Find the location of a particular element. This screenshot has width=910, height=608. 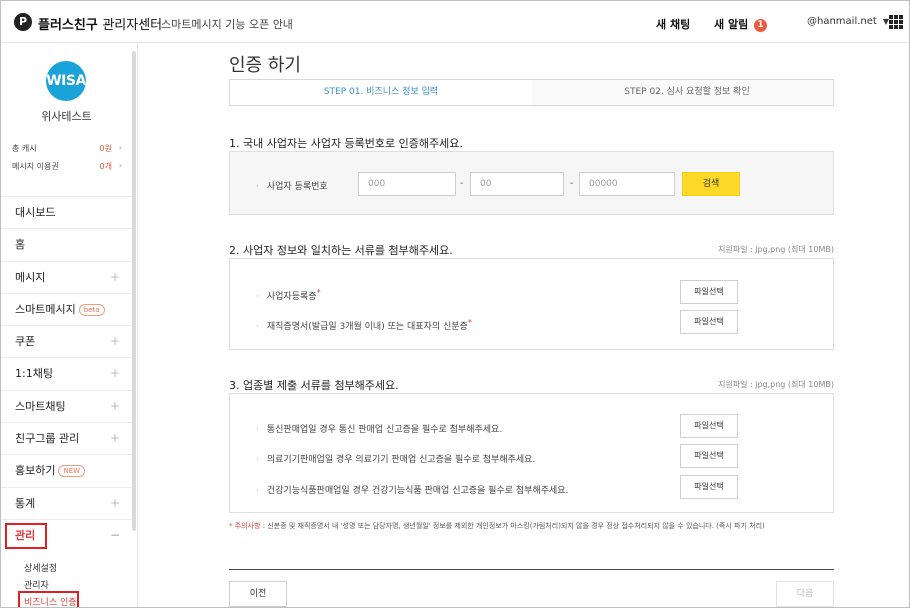

new-chat-link: 새 채팅 is located at coordinates (673, 24).